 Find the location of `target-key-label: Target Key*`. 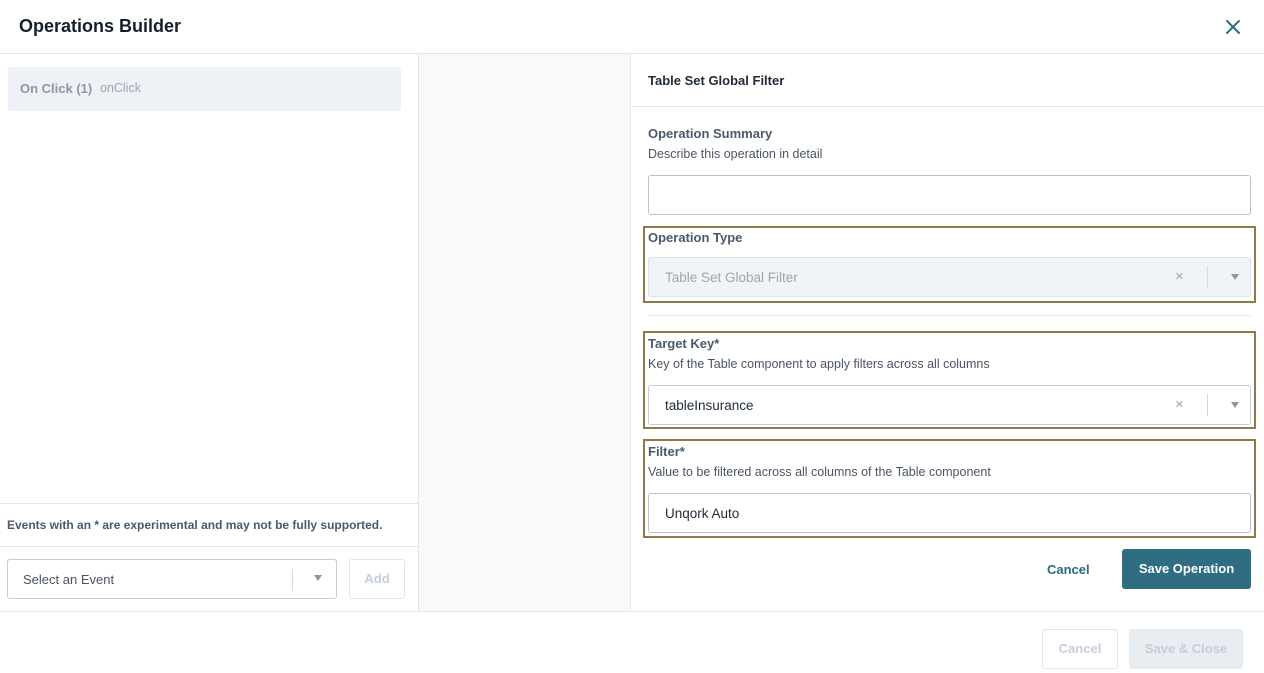

target-key-label: Target Key* is located at coordinates (684, 343).